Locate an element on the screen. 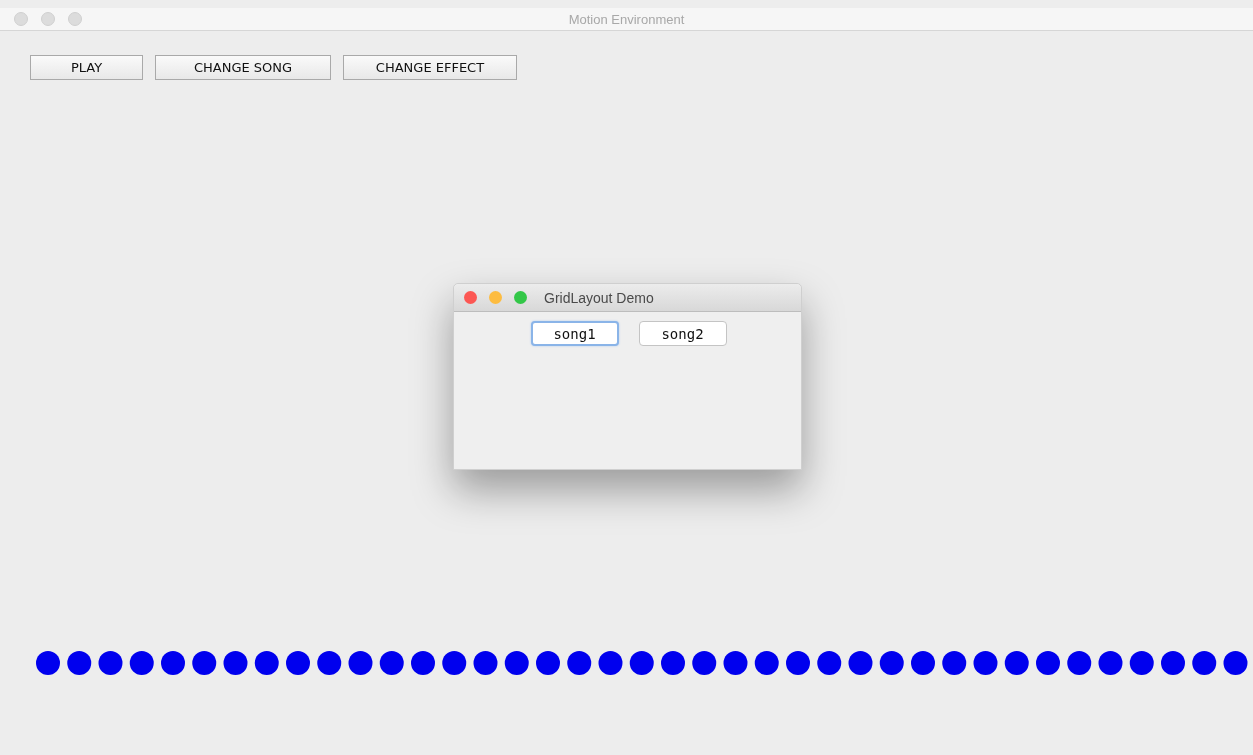  song-button: song1 is located at coordinates (574, 333).